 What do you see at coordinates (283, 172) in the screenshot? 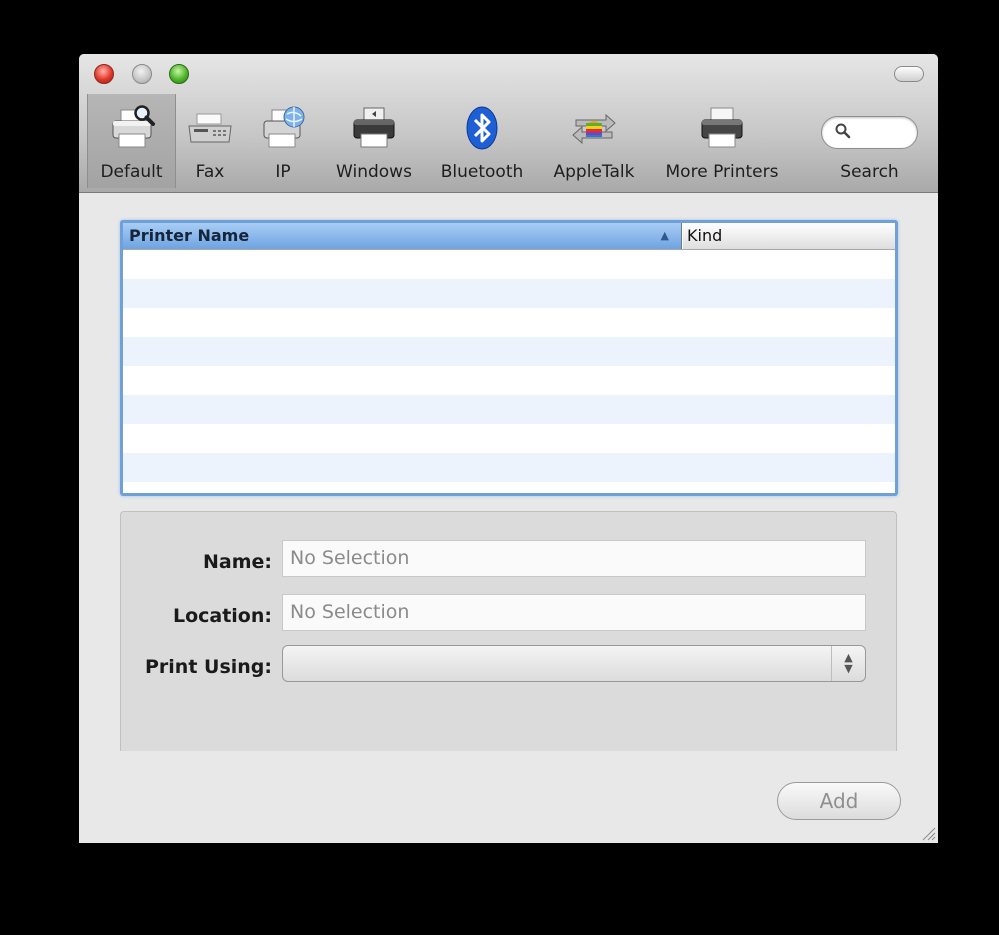
I see `toolbar-ip-label: IP` at bounding box center [283, 172].